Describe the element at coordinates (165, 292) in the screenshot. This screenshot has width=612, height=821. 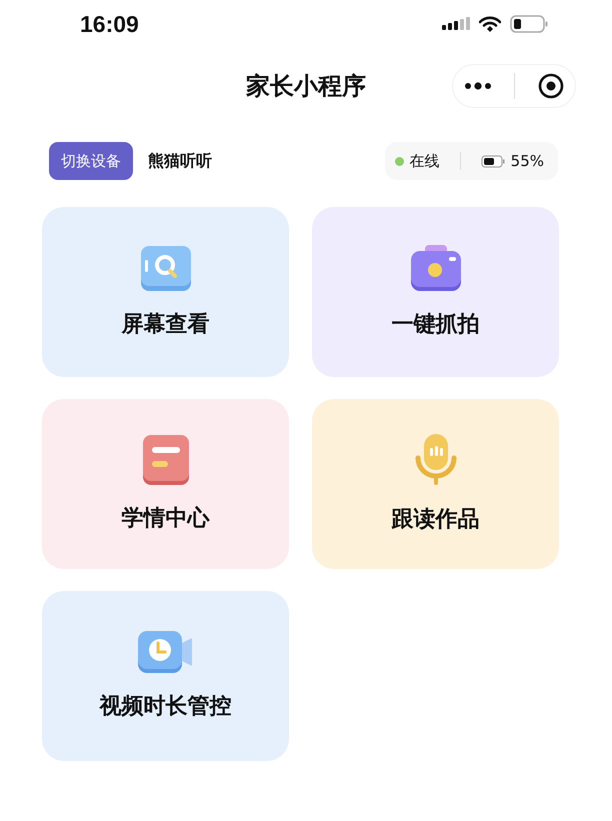
I see `feature-tile: 屏幕查看` at that location.